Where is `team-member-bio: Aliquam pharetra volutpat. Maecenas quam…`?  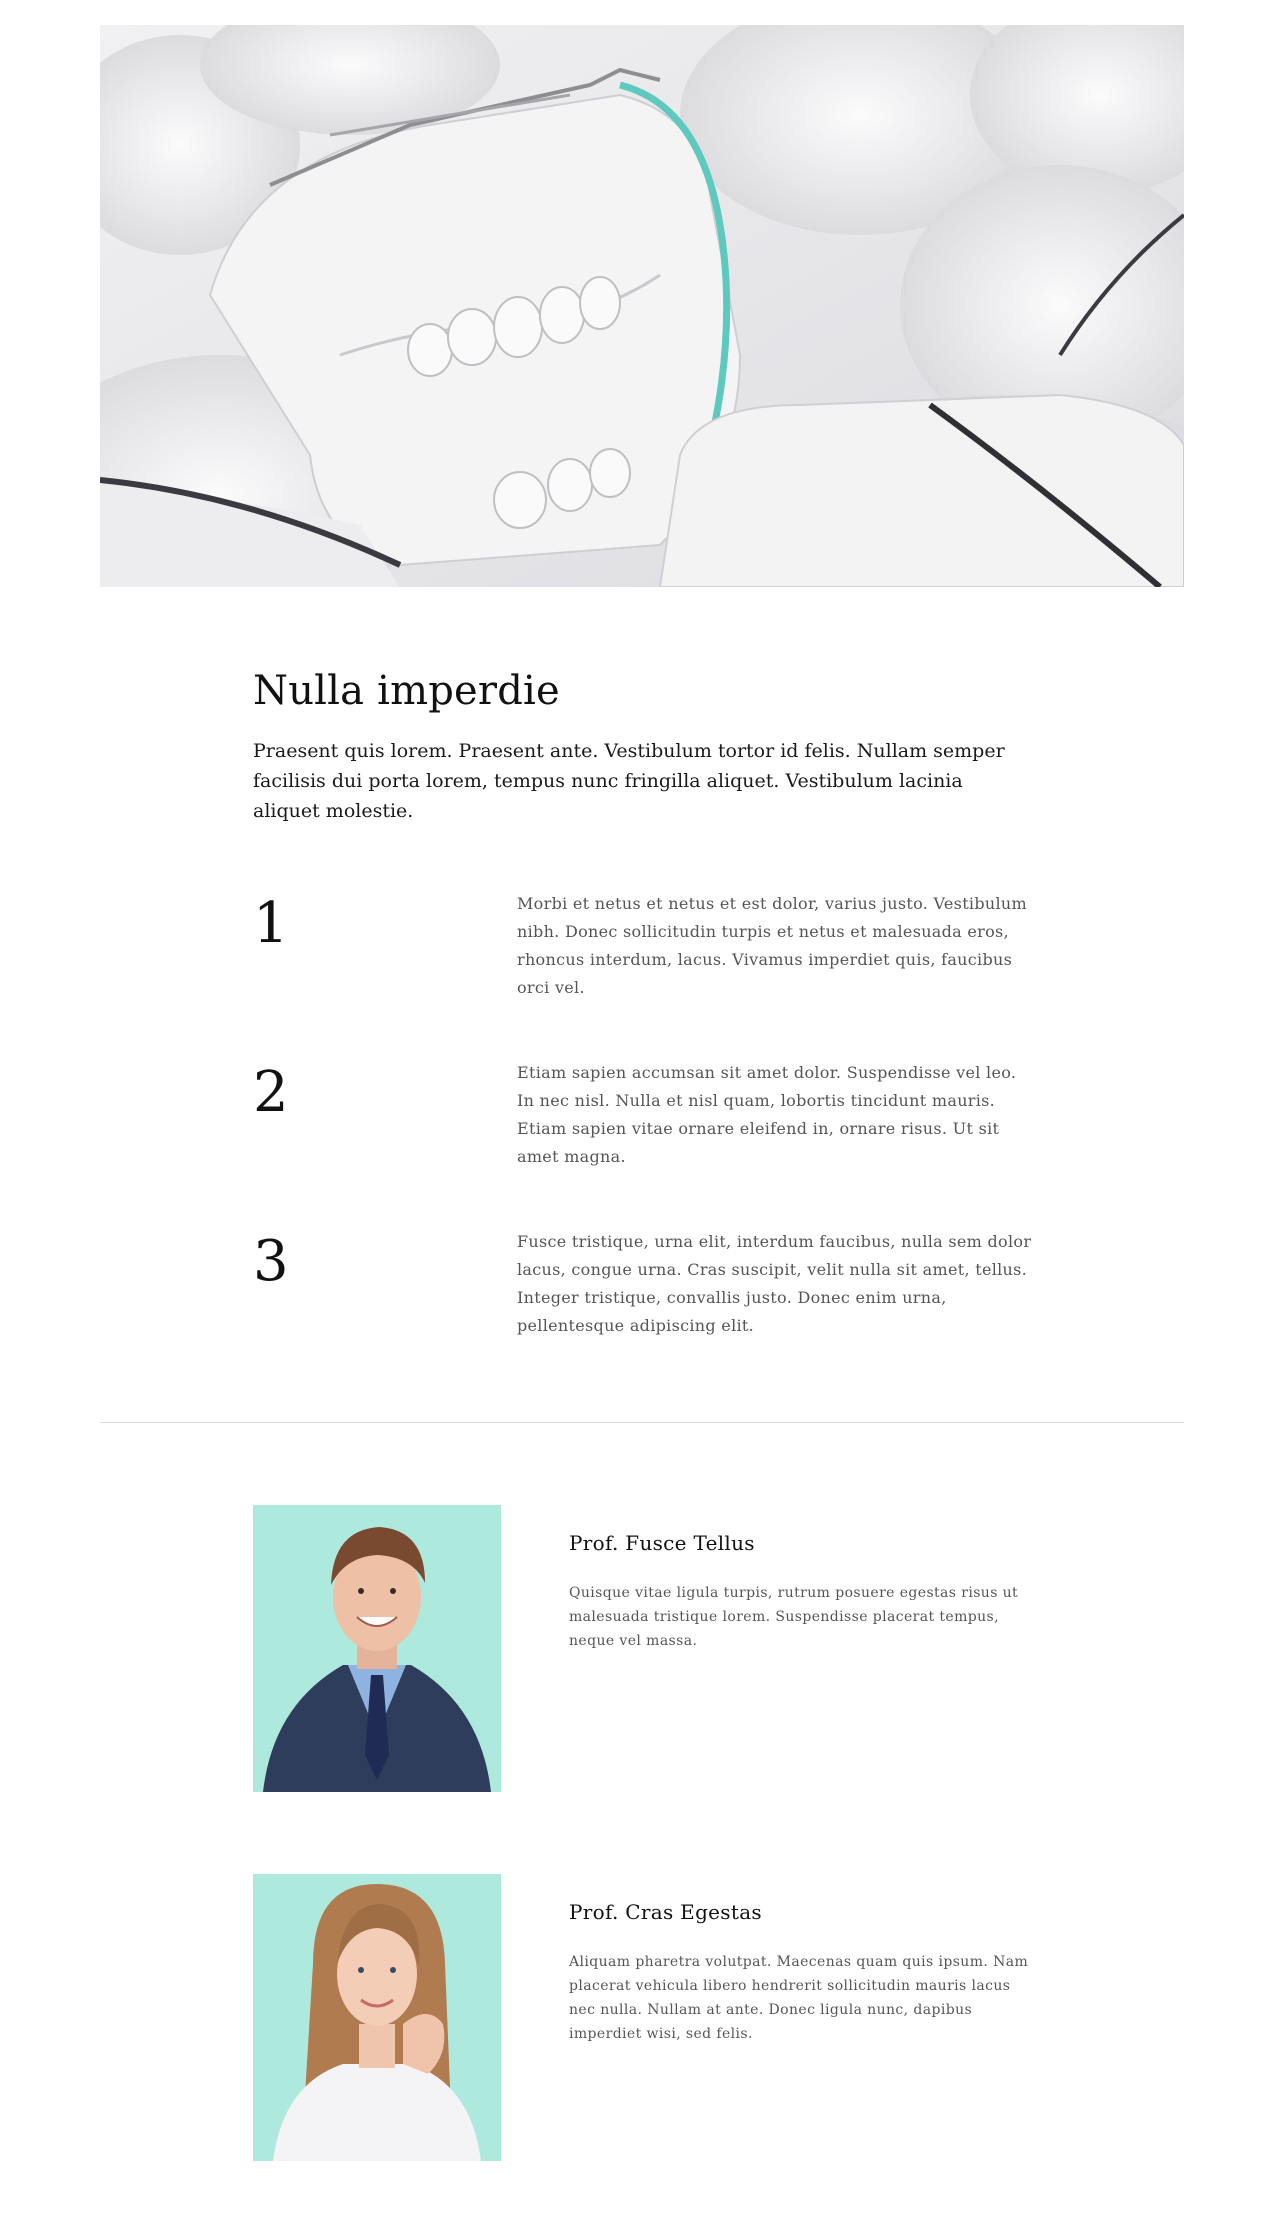 team-member-bio: Aliquam pharetra volutpat. Maecenas quam… is located at coordinates (799, 1998).